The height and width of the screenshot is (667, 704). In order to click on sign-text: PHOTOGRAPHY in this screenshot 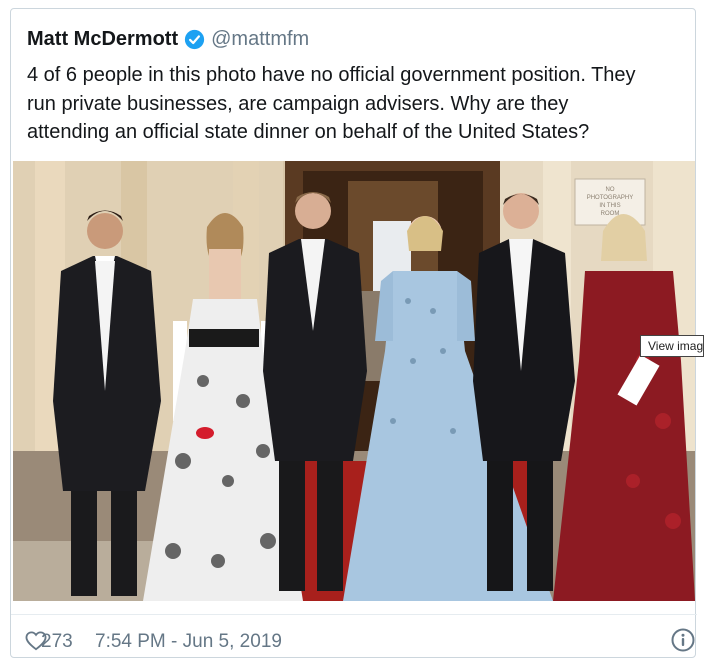, I will do `click(610, 198)`.